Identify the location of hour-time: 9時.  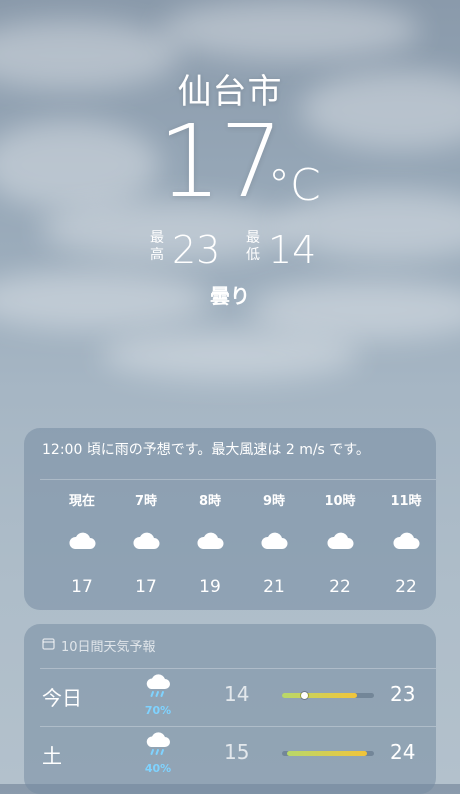
(274, 501).